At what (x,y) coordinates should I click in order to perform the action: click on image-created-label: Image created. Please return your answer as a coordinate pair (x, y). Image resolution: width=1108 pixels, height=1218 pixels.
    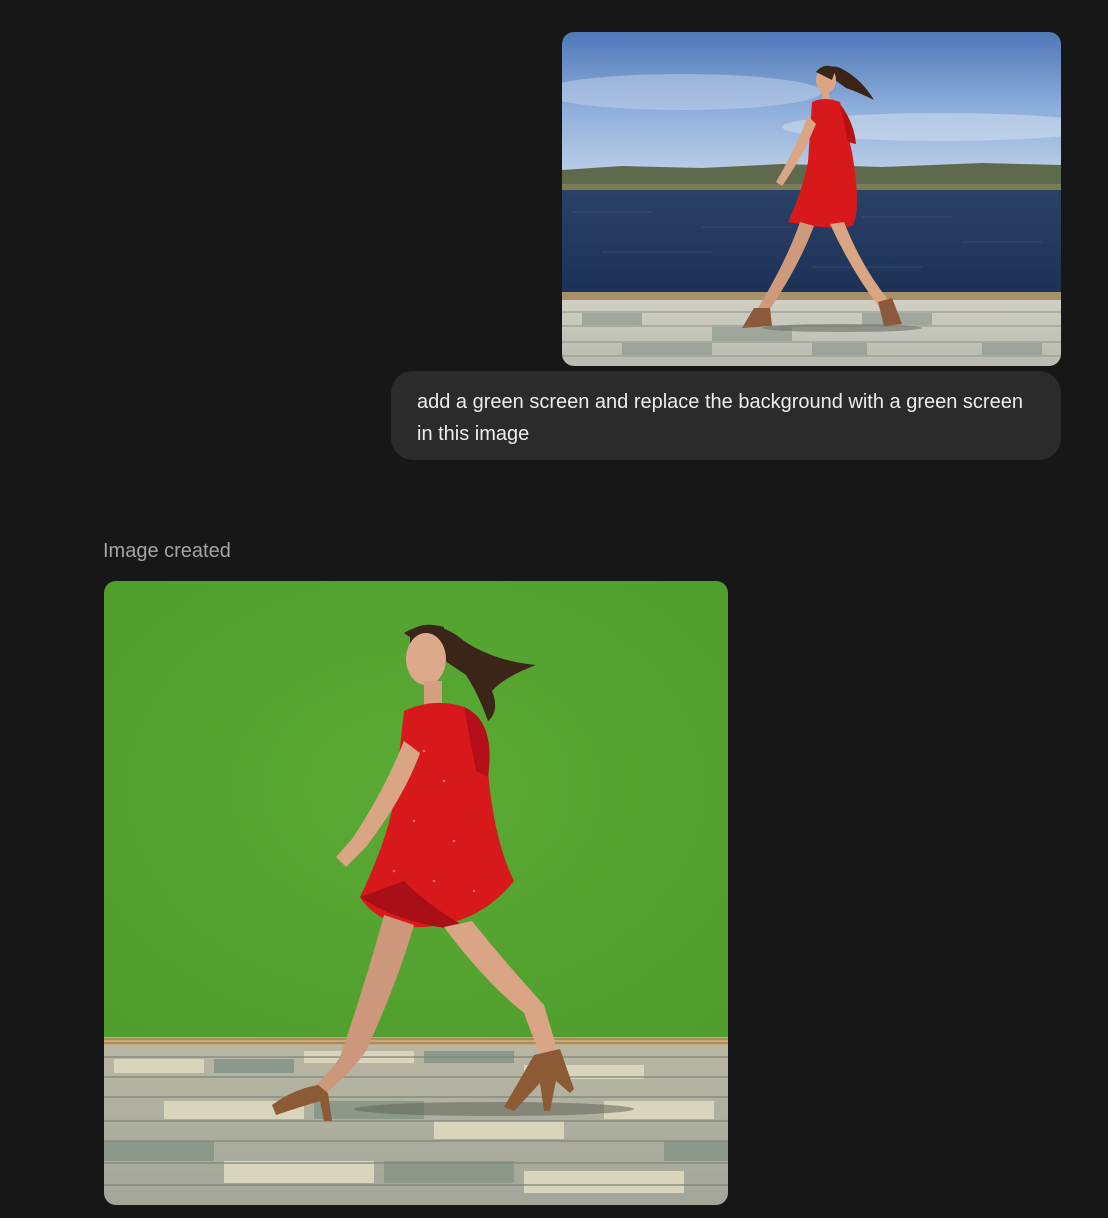
    Looking at the image, I should click on (167, 551).